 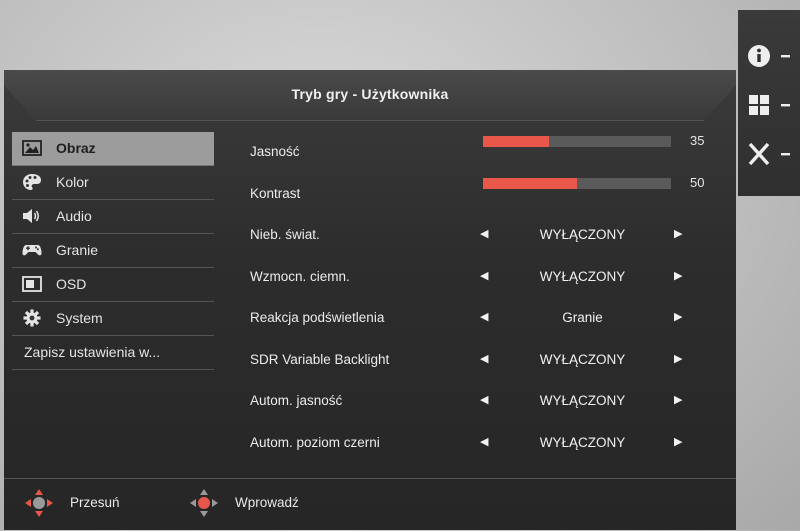 I want to click on sidebar-item-label: OSD, so click(x=71, y=284).